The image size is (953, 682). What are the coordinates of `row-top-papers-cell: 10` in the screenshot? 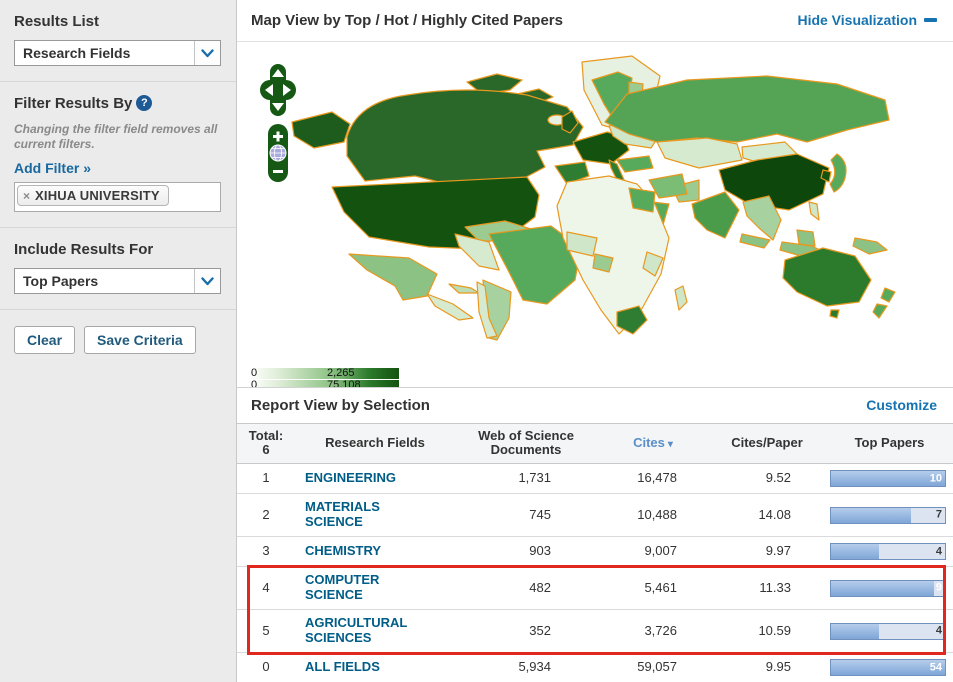 It's located at (889, 479).